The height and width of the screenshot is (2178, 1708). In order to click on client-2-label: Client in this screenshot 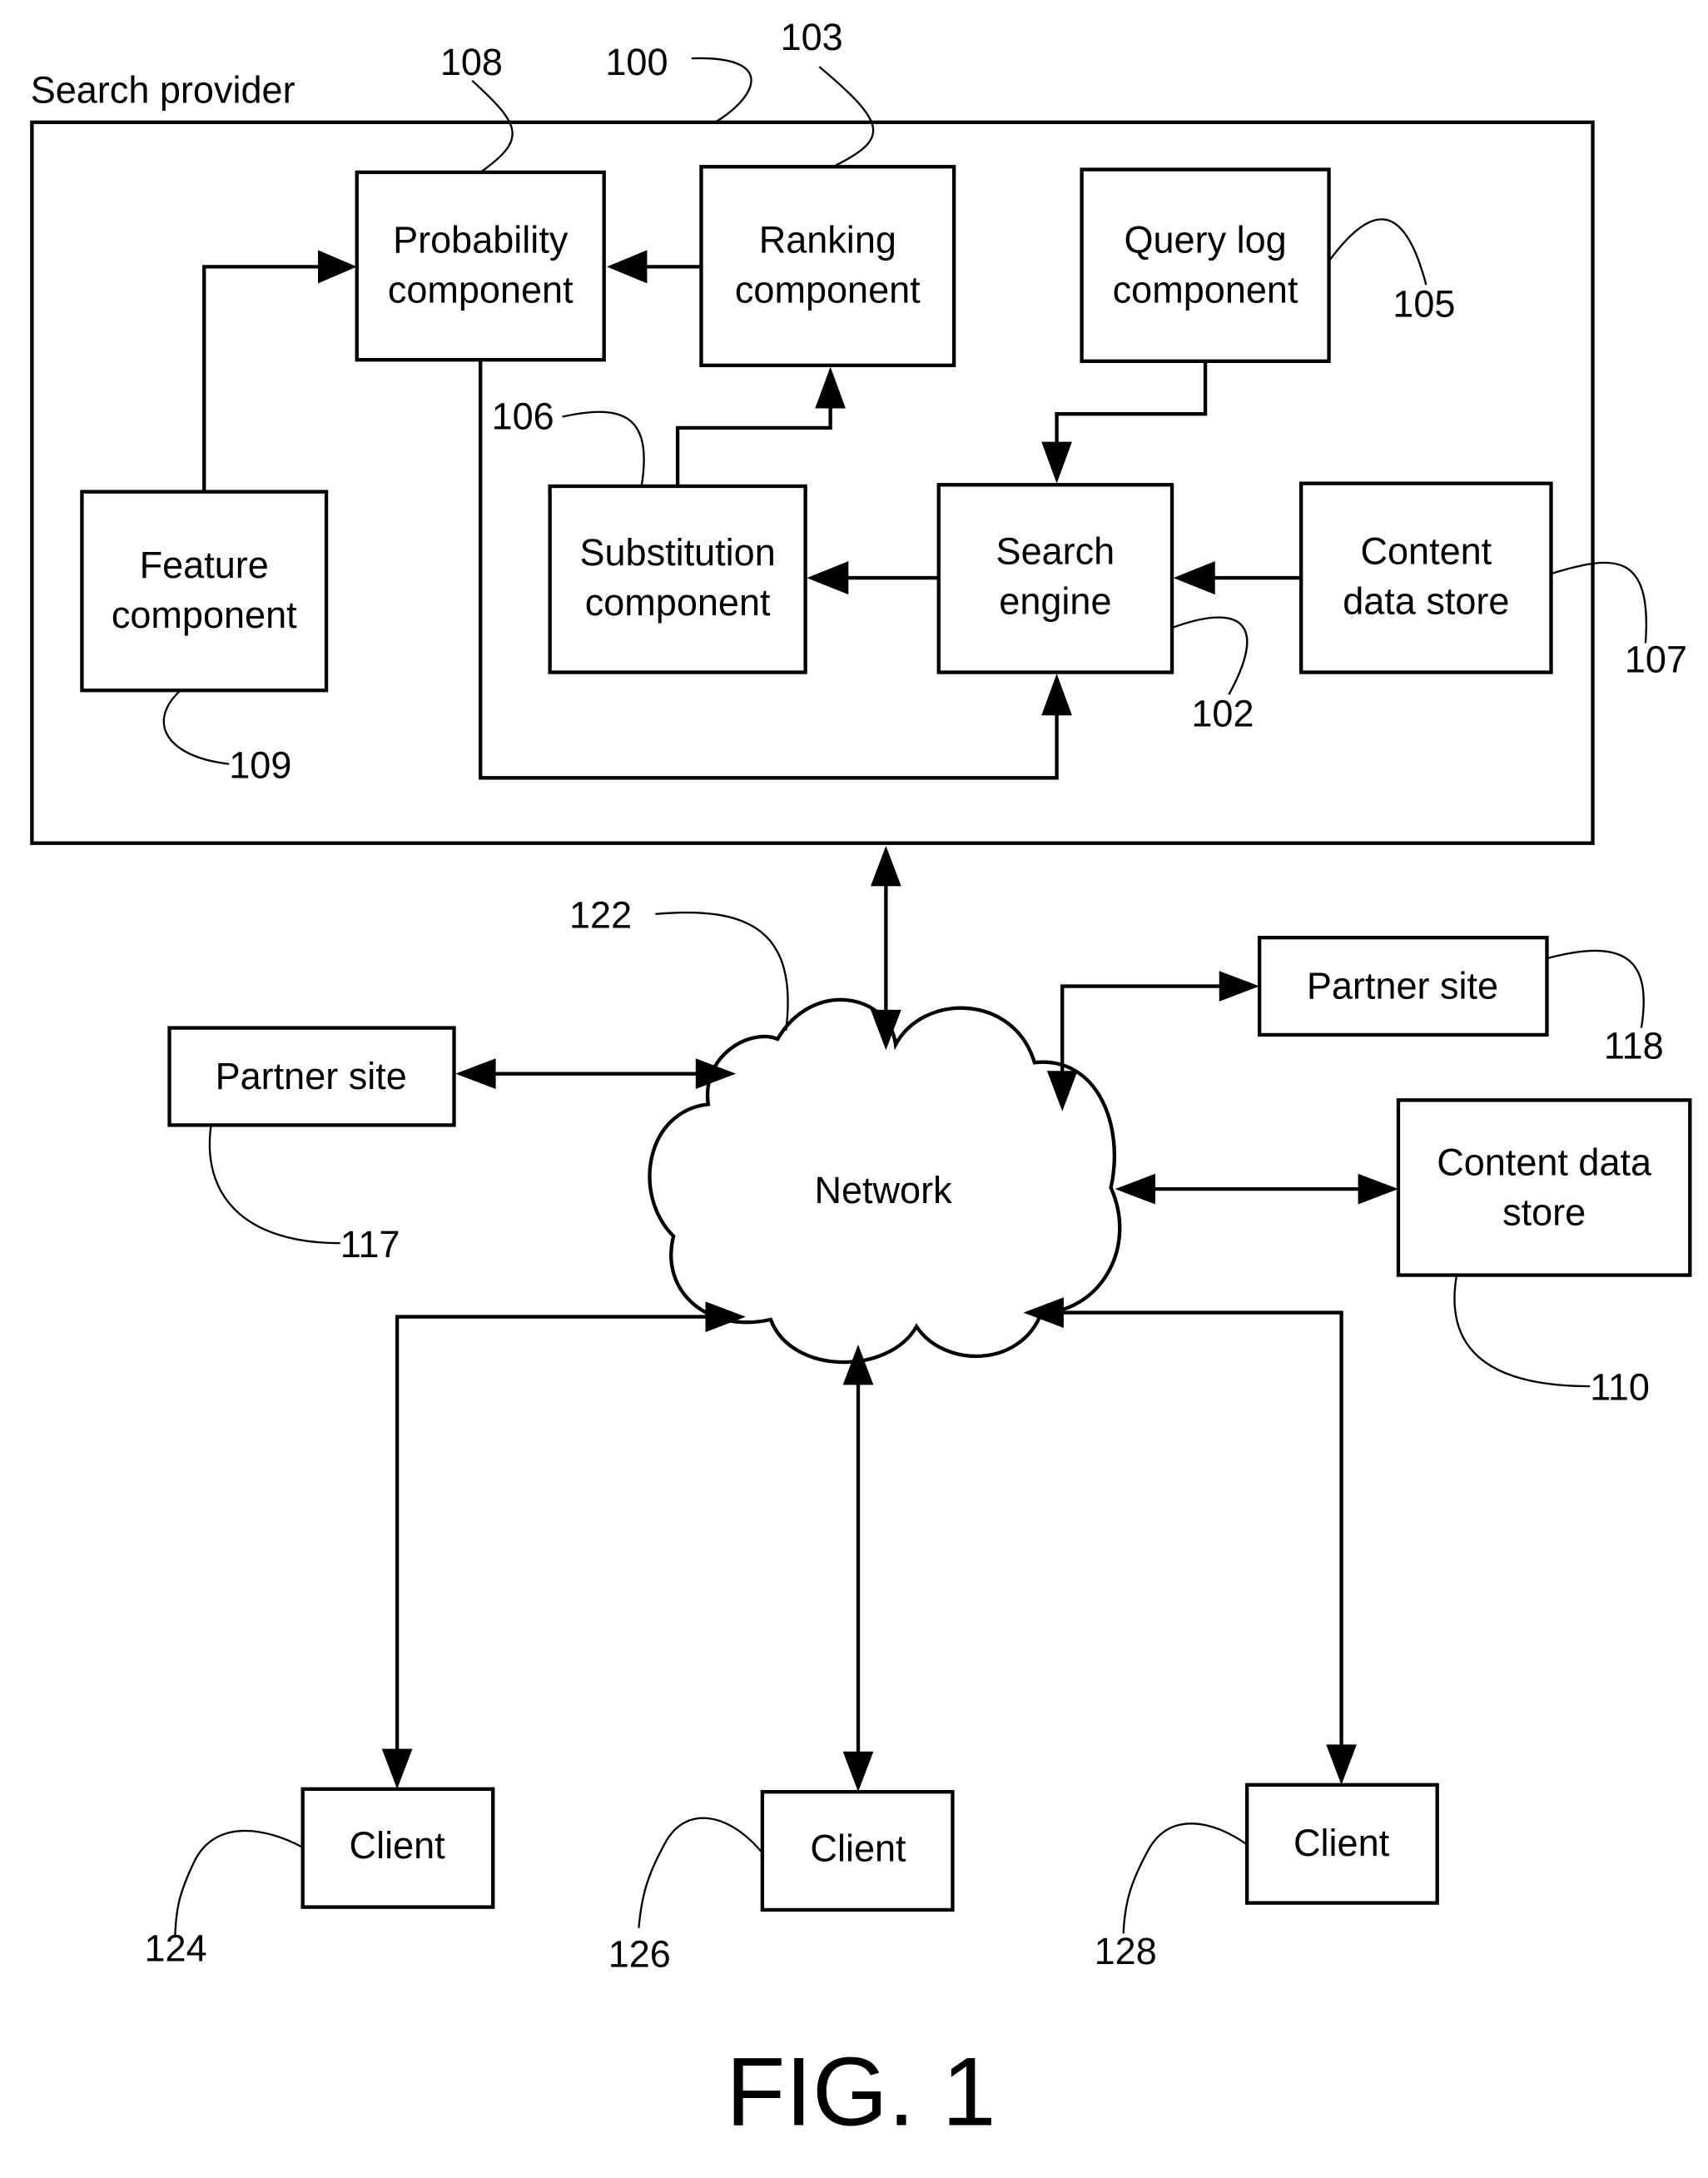, I will do `click(858, 1848)`.